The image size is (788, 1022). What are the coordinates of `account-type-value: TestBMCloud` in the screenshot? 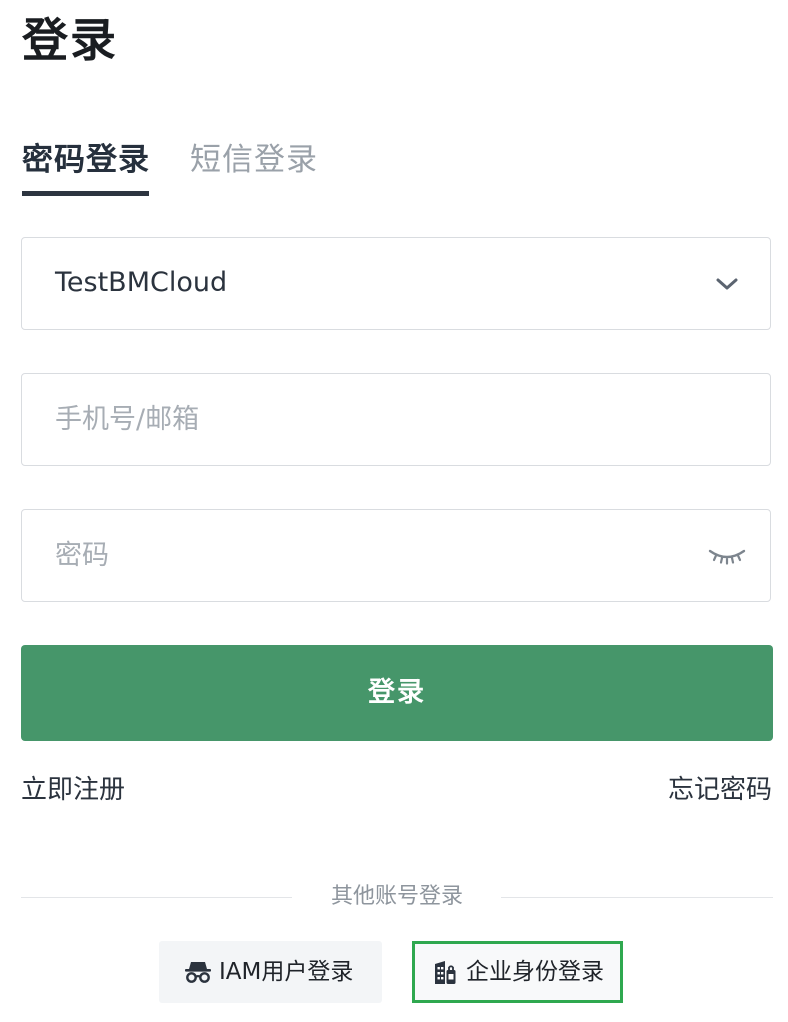 It's located at (141, 282).